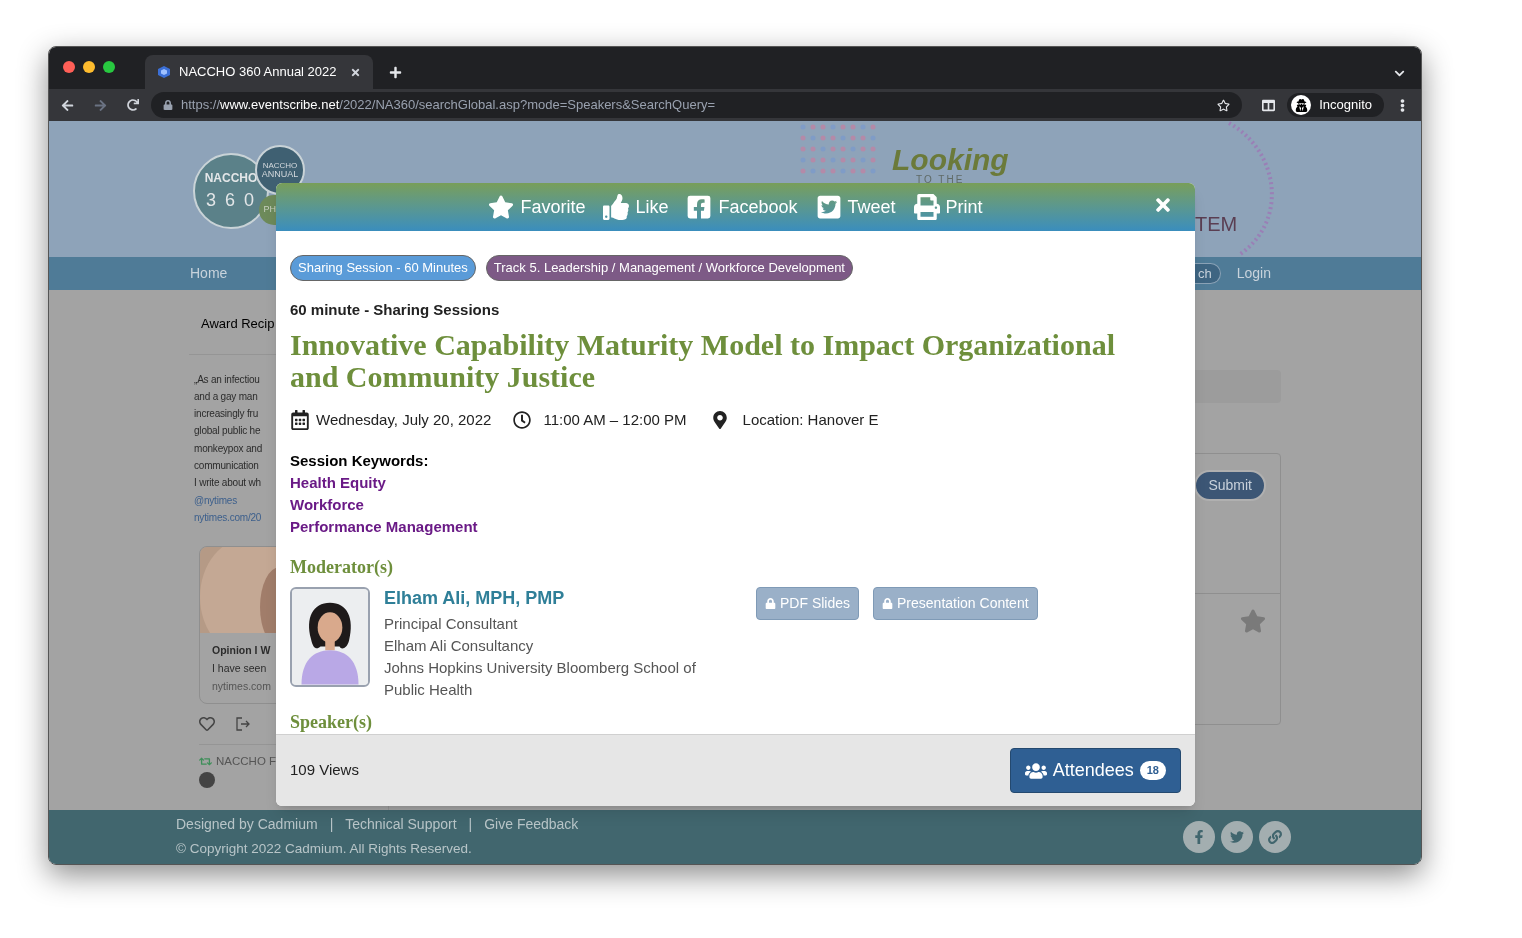 This screenshot has width=1522, height=938. Describe the element at coordinates (227, 379) in the screenshot. I see `tweet-text: „As an infectiou` at that location.